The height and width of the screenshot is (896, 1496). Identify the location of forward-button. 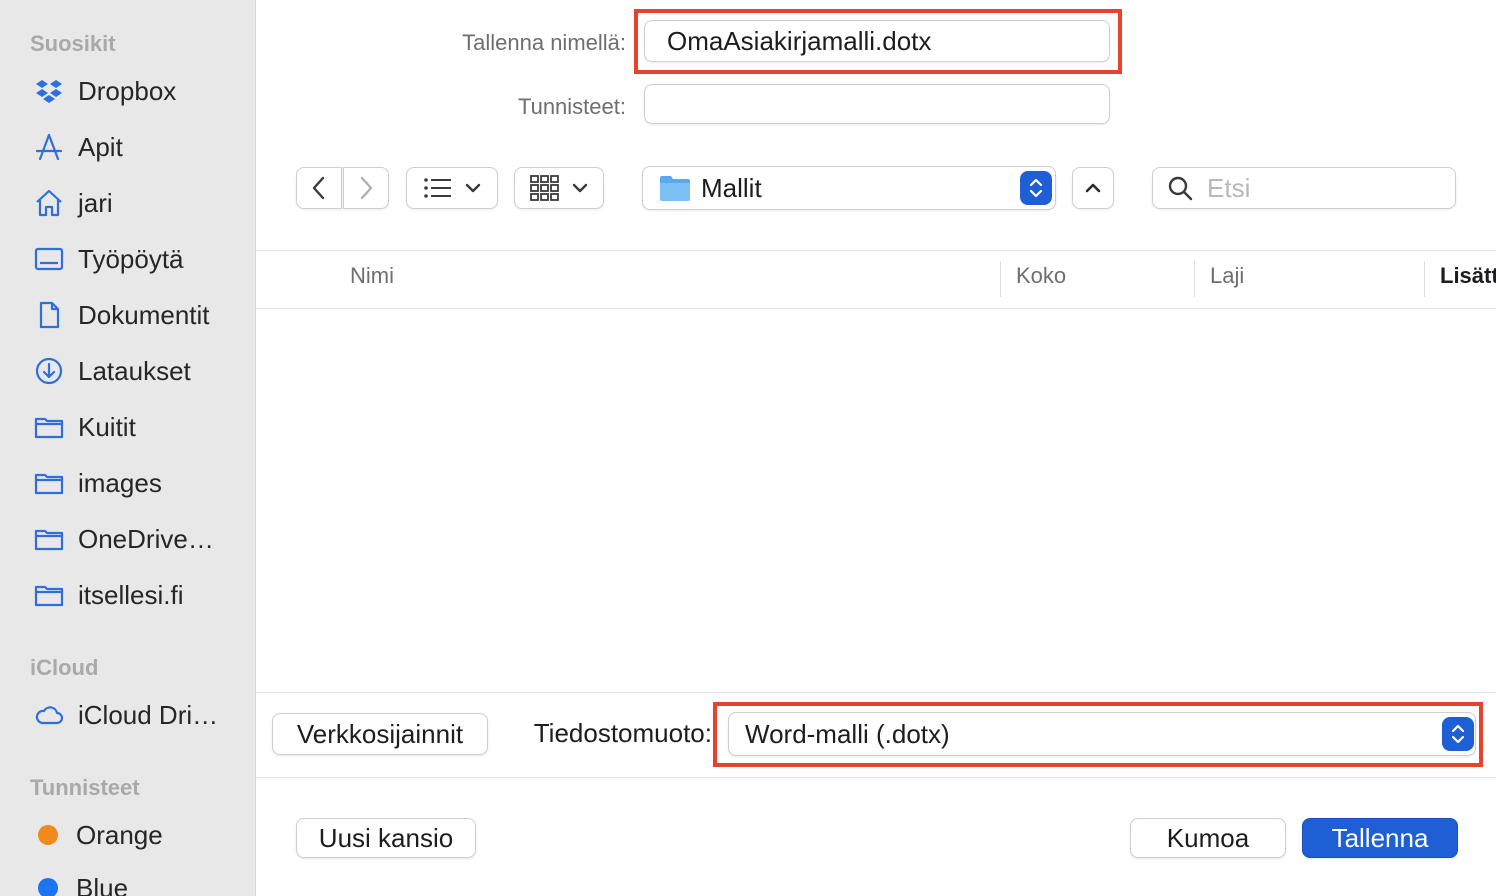
(366, 188).